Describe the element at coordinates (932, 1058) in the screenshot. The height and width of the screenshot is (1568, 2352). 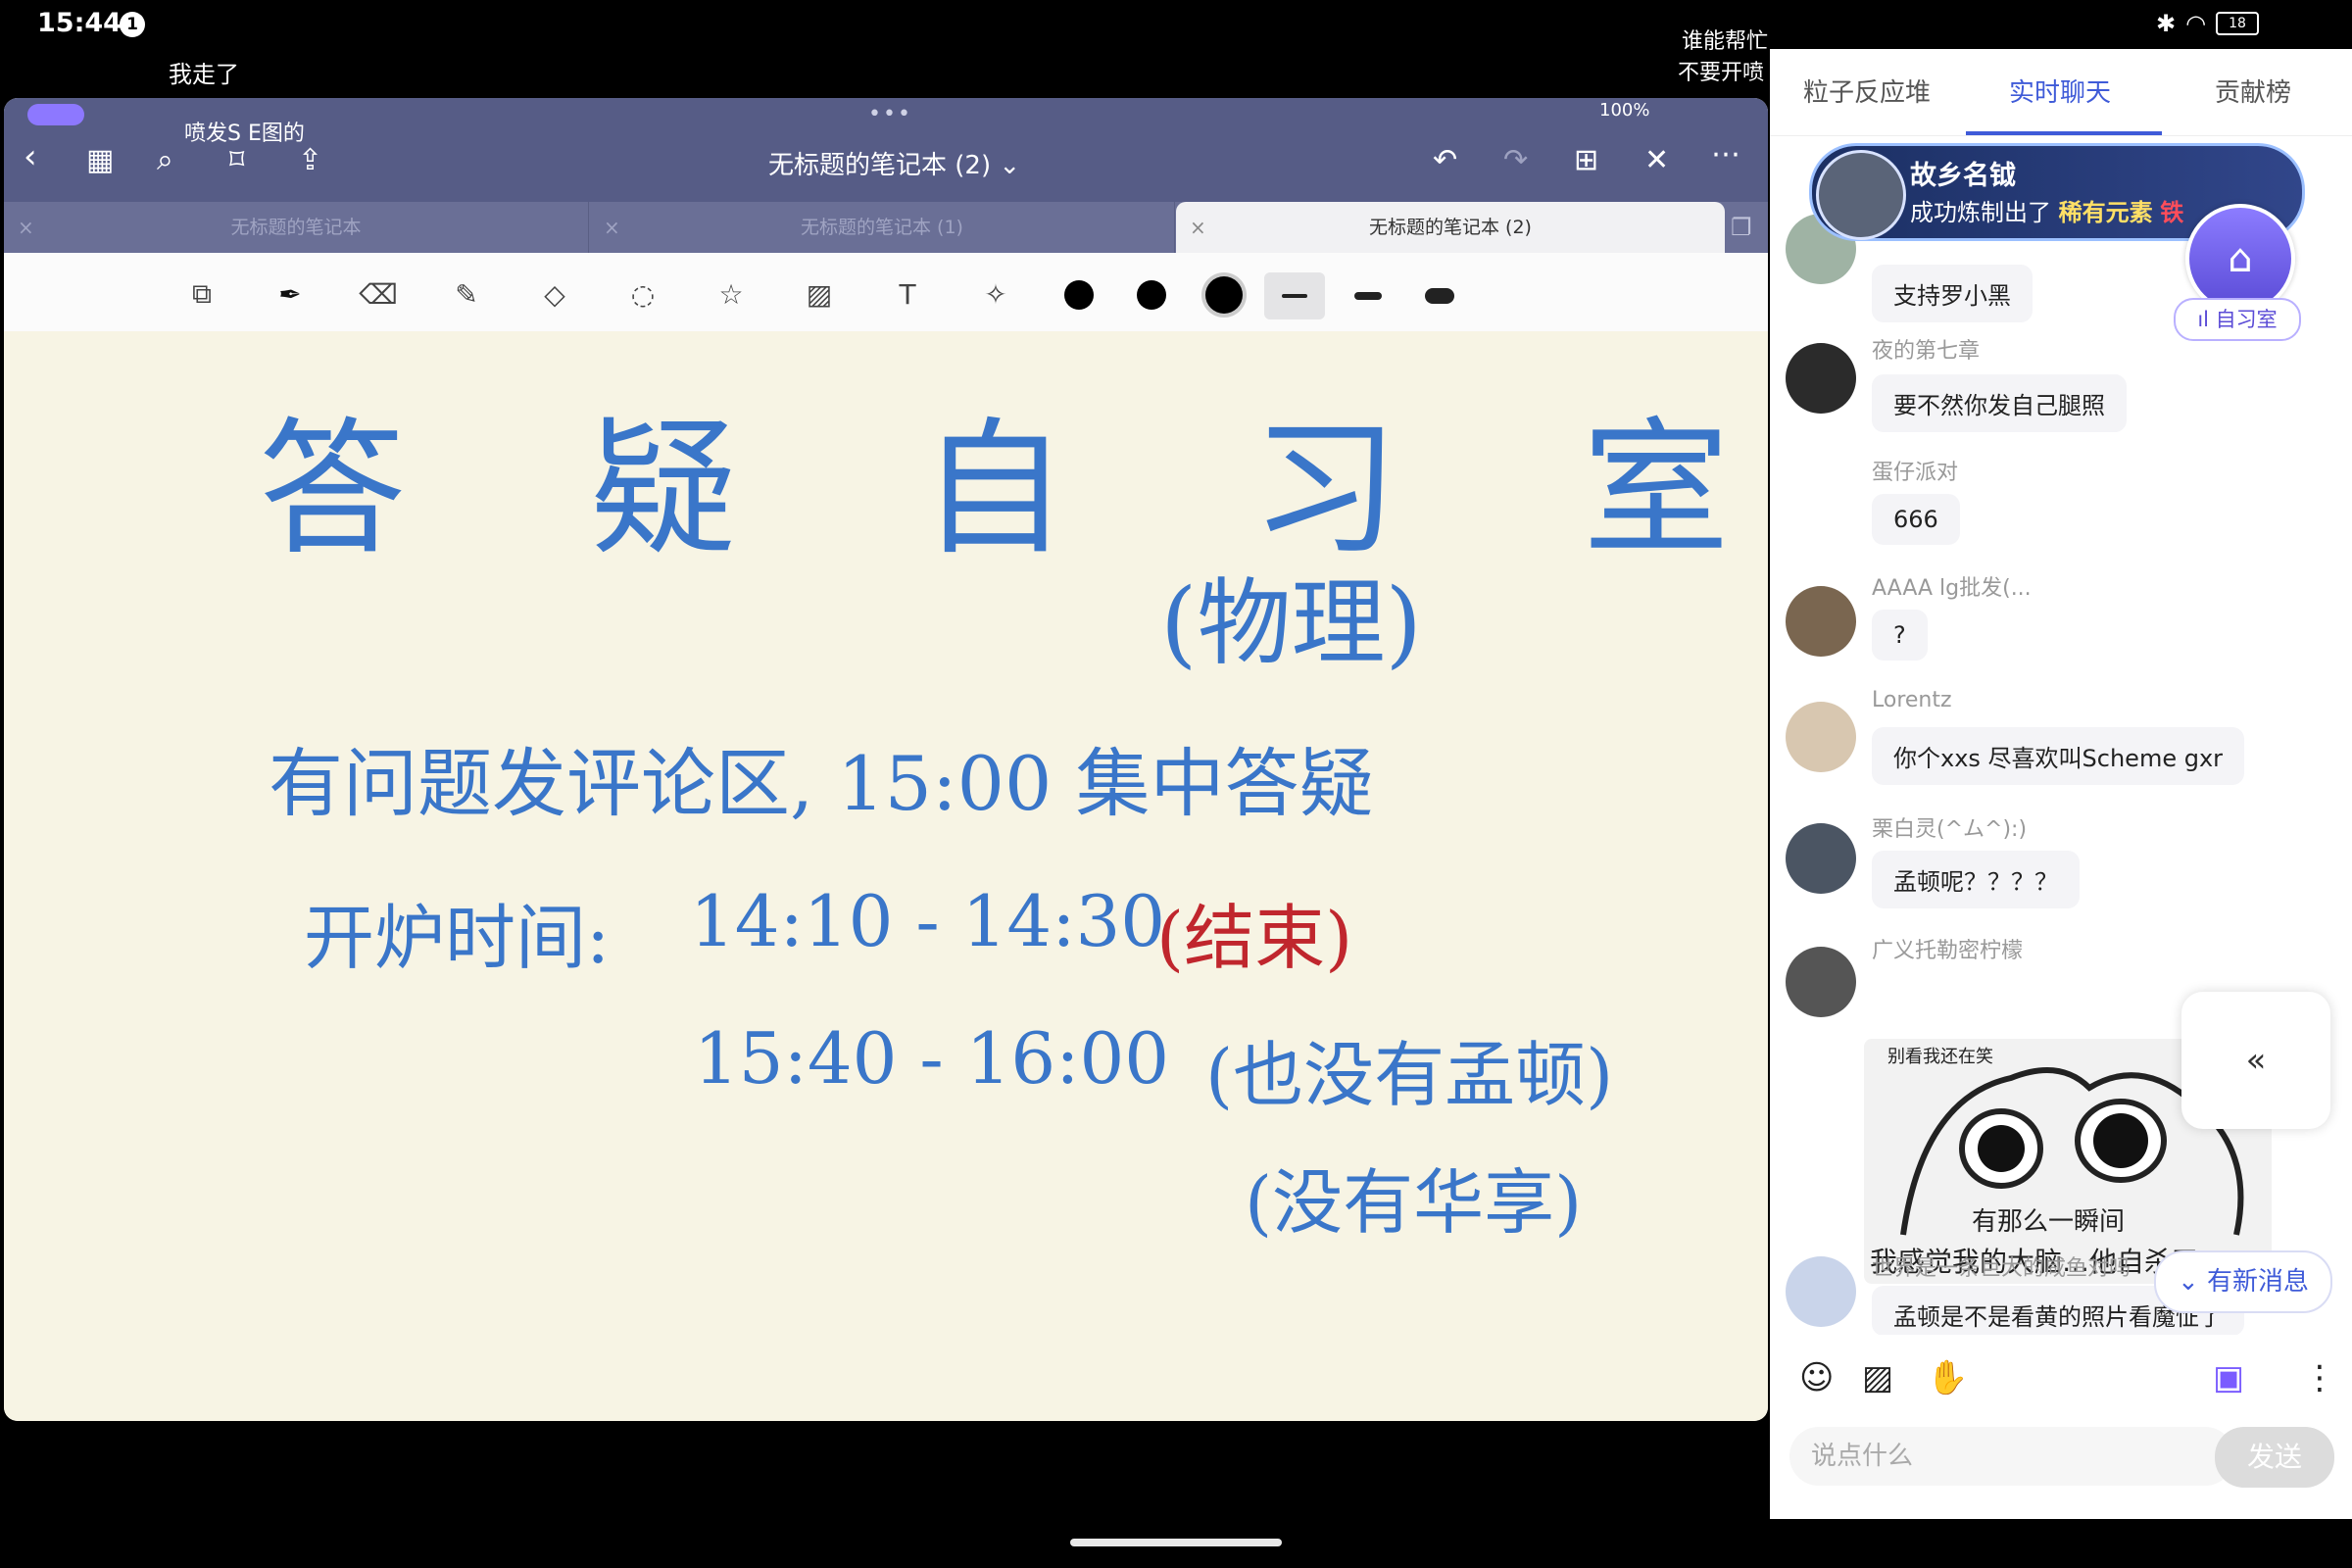
I see `handwritten-line-3-time: 15:40 - 16:00` at that location.